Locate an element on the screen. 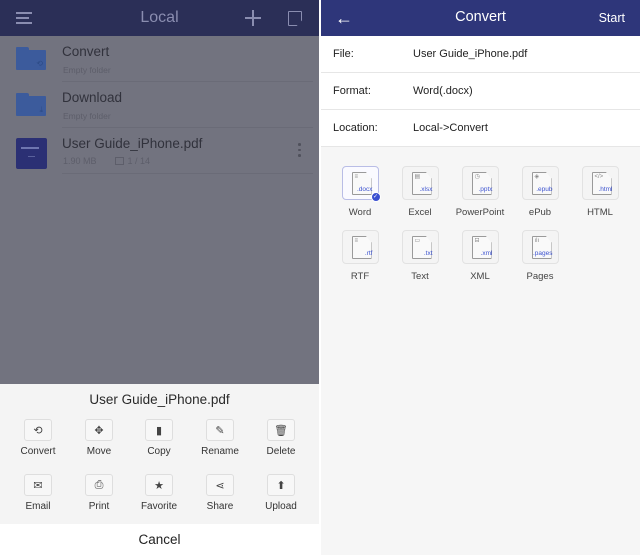  action-label: Favorite is located at coordinates (159, 506).